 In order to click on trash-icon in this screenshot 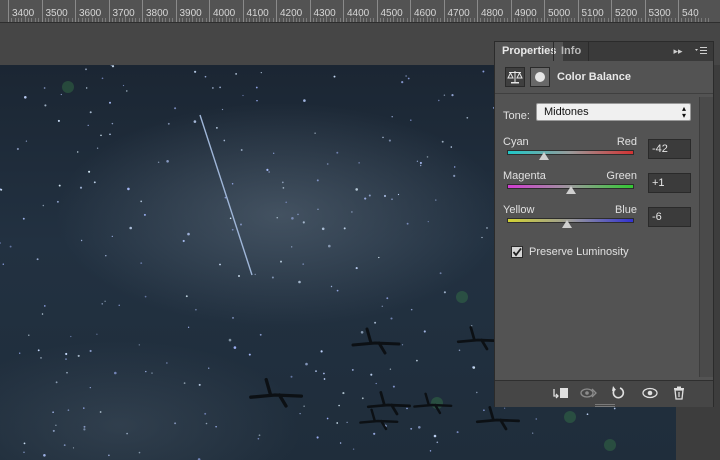, I will do `click(679, 393)`.